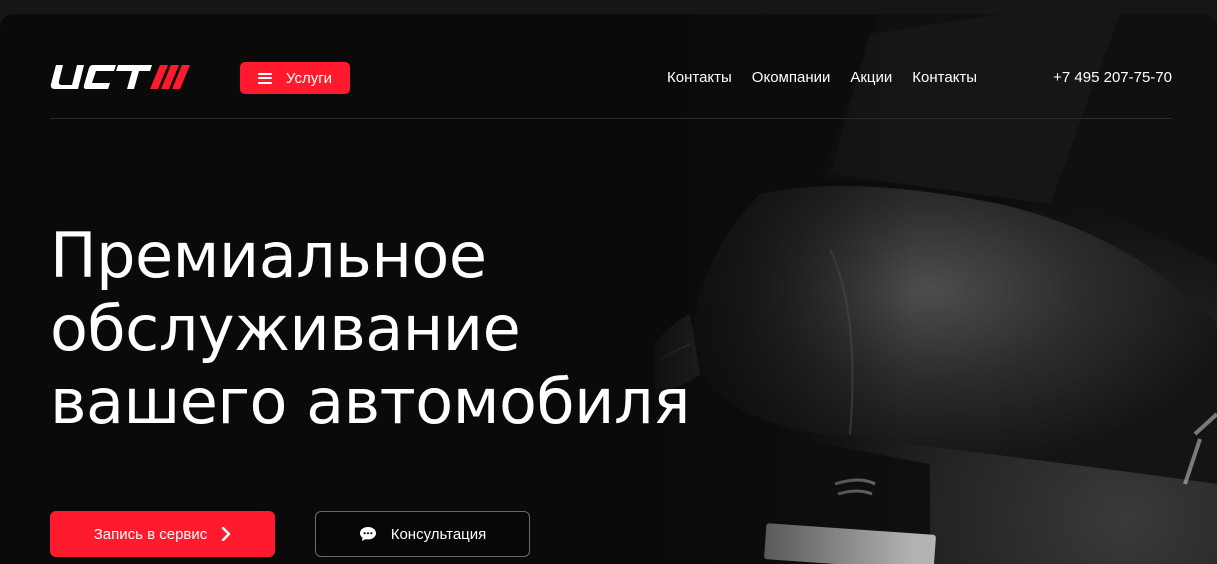  I want to click on book-service-button: Запись в сервис, so click(162, 534).